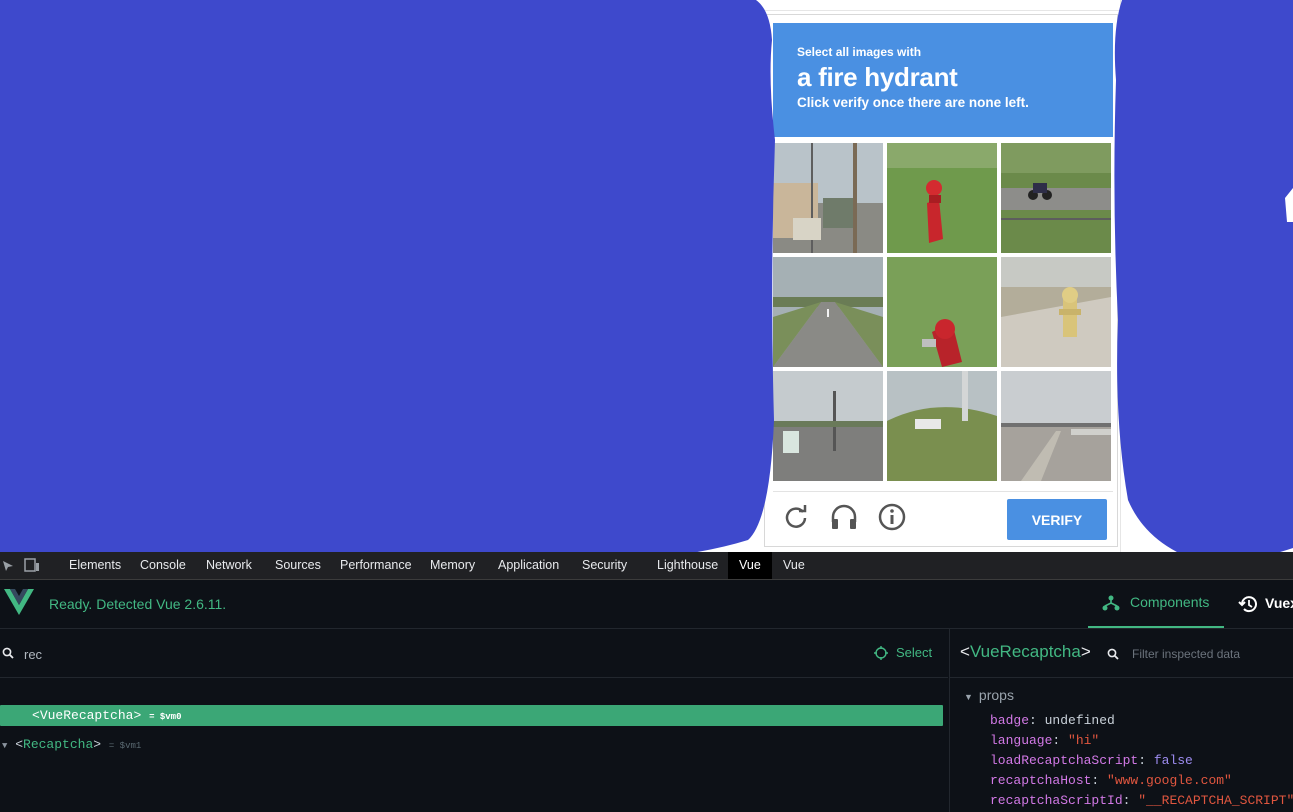  Describe the element at coordinates (4, 746) in the screenshot. I see `expand-triangle-icon: ▼` at that location.